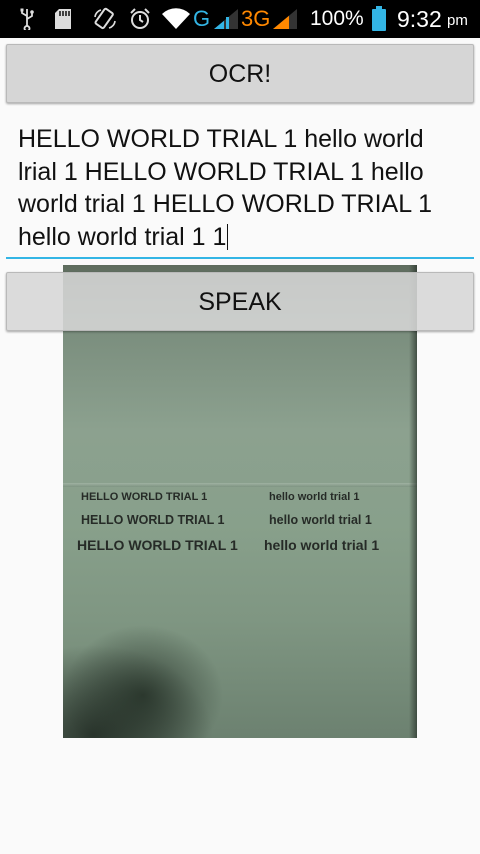  What do you see at coordinates (225, 204) in the screenshot?
I see `recognized-text-line: world trial 1 HELLO WORLD TRIAL 1` at bounding box center [225, 204].